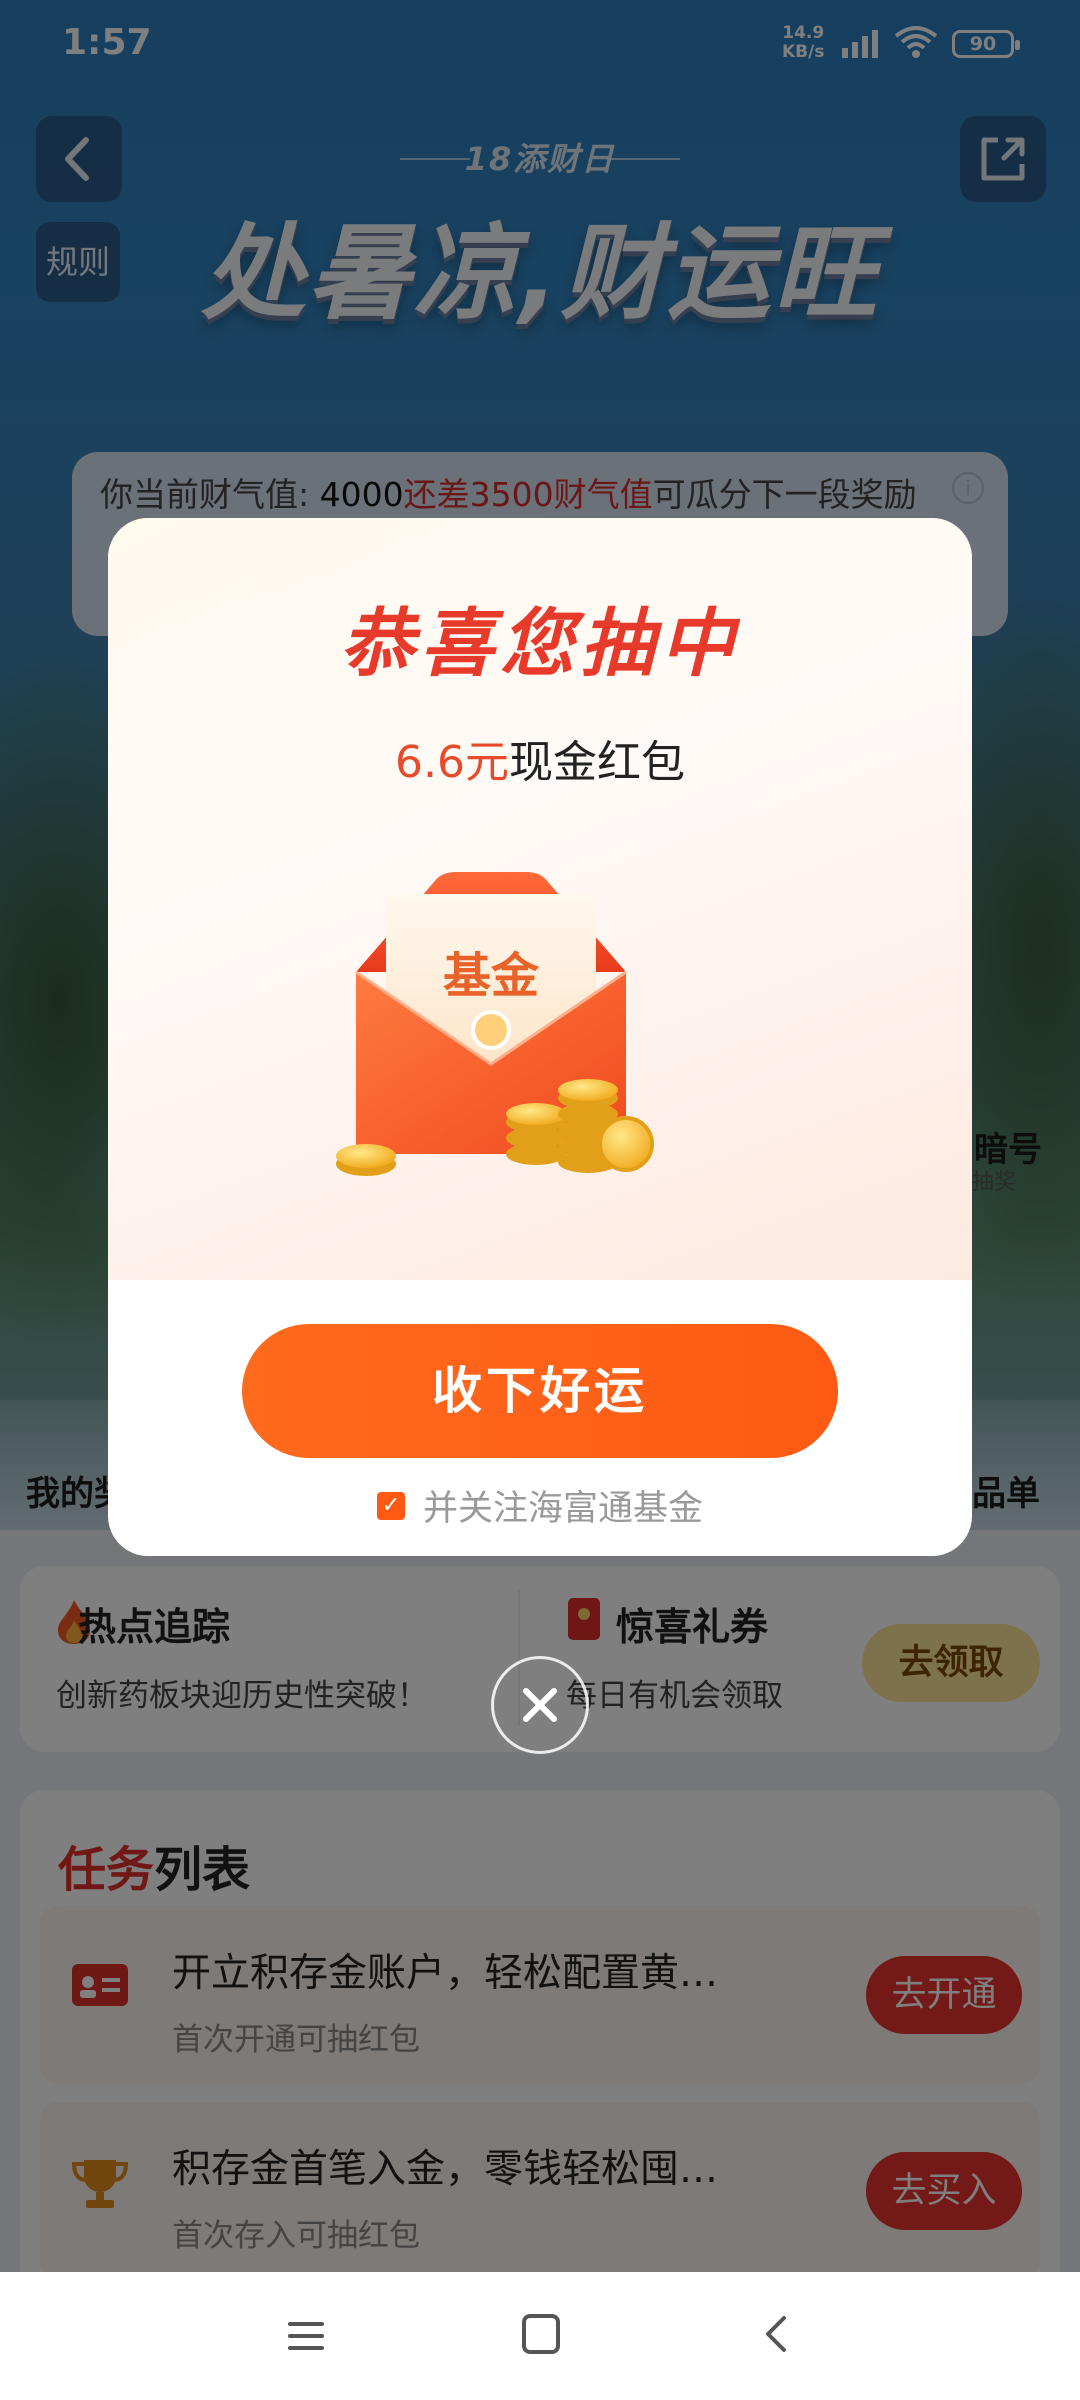 The image size is (1080, 2400). Describe the element at coordinates (452, 762) in the screenshot. I see `prize-amount: 6.6元` at that location.